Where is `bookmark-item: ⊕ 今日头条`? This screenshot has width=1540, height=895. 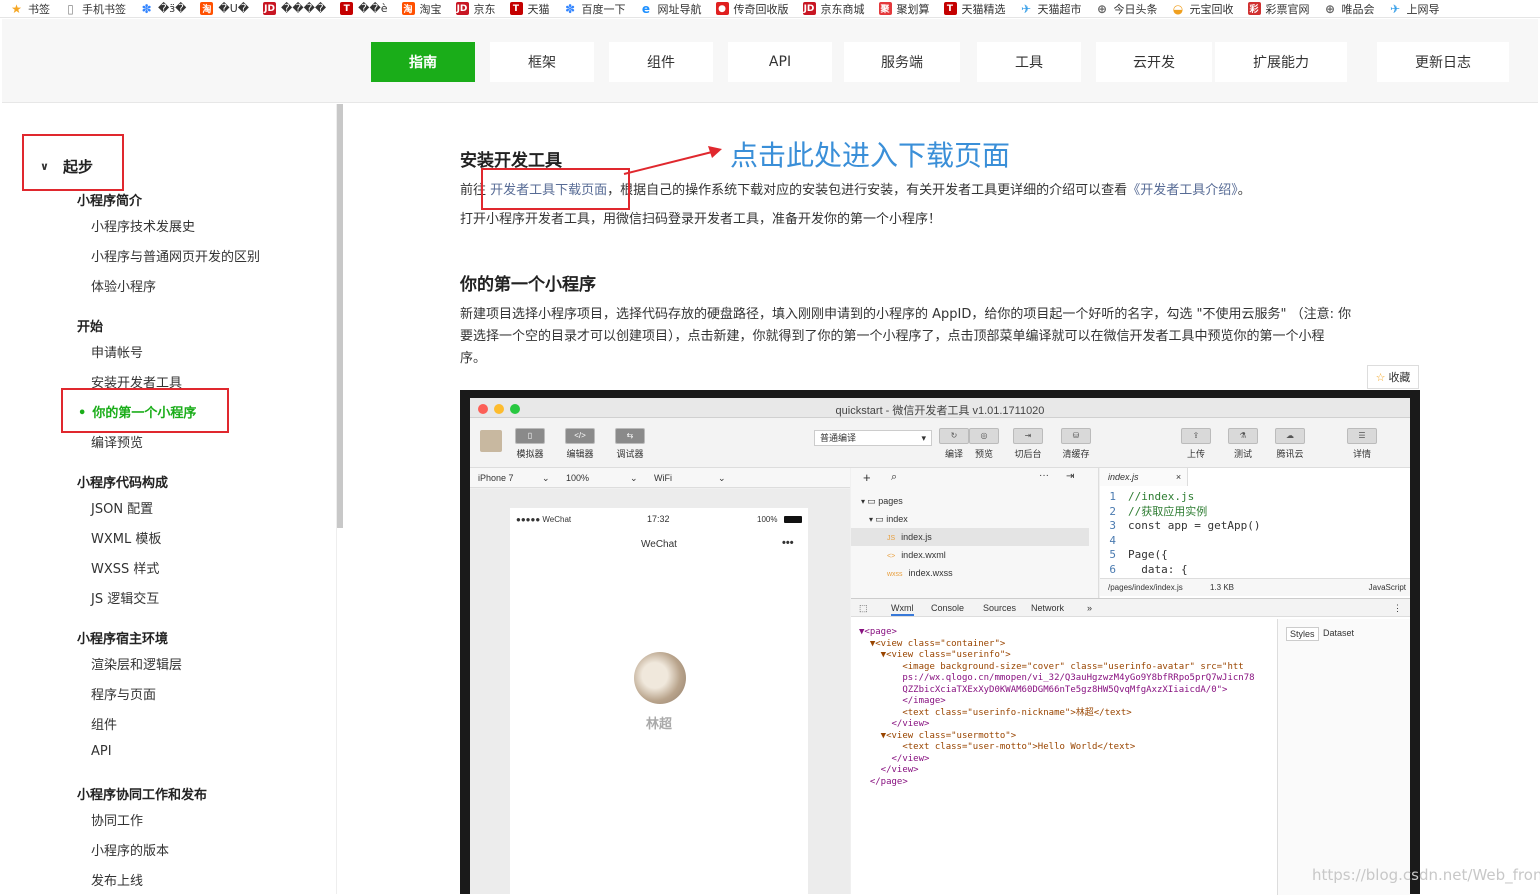
bookmark-item: ⊕ 今日头条 is located at coordinates (1127, 9).